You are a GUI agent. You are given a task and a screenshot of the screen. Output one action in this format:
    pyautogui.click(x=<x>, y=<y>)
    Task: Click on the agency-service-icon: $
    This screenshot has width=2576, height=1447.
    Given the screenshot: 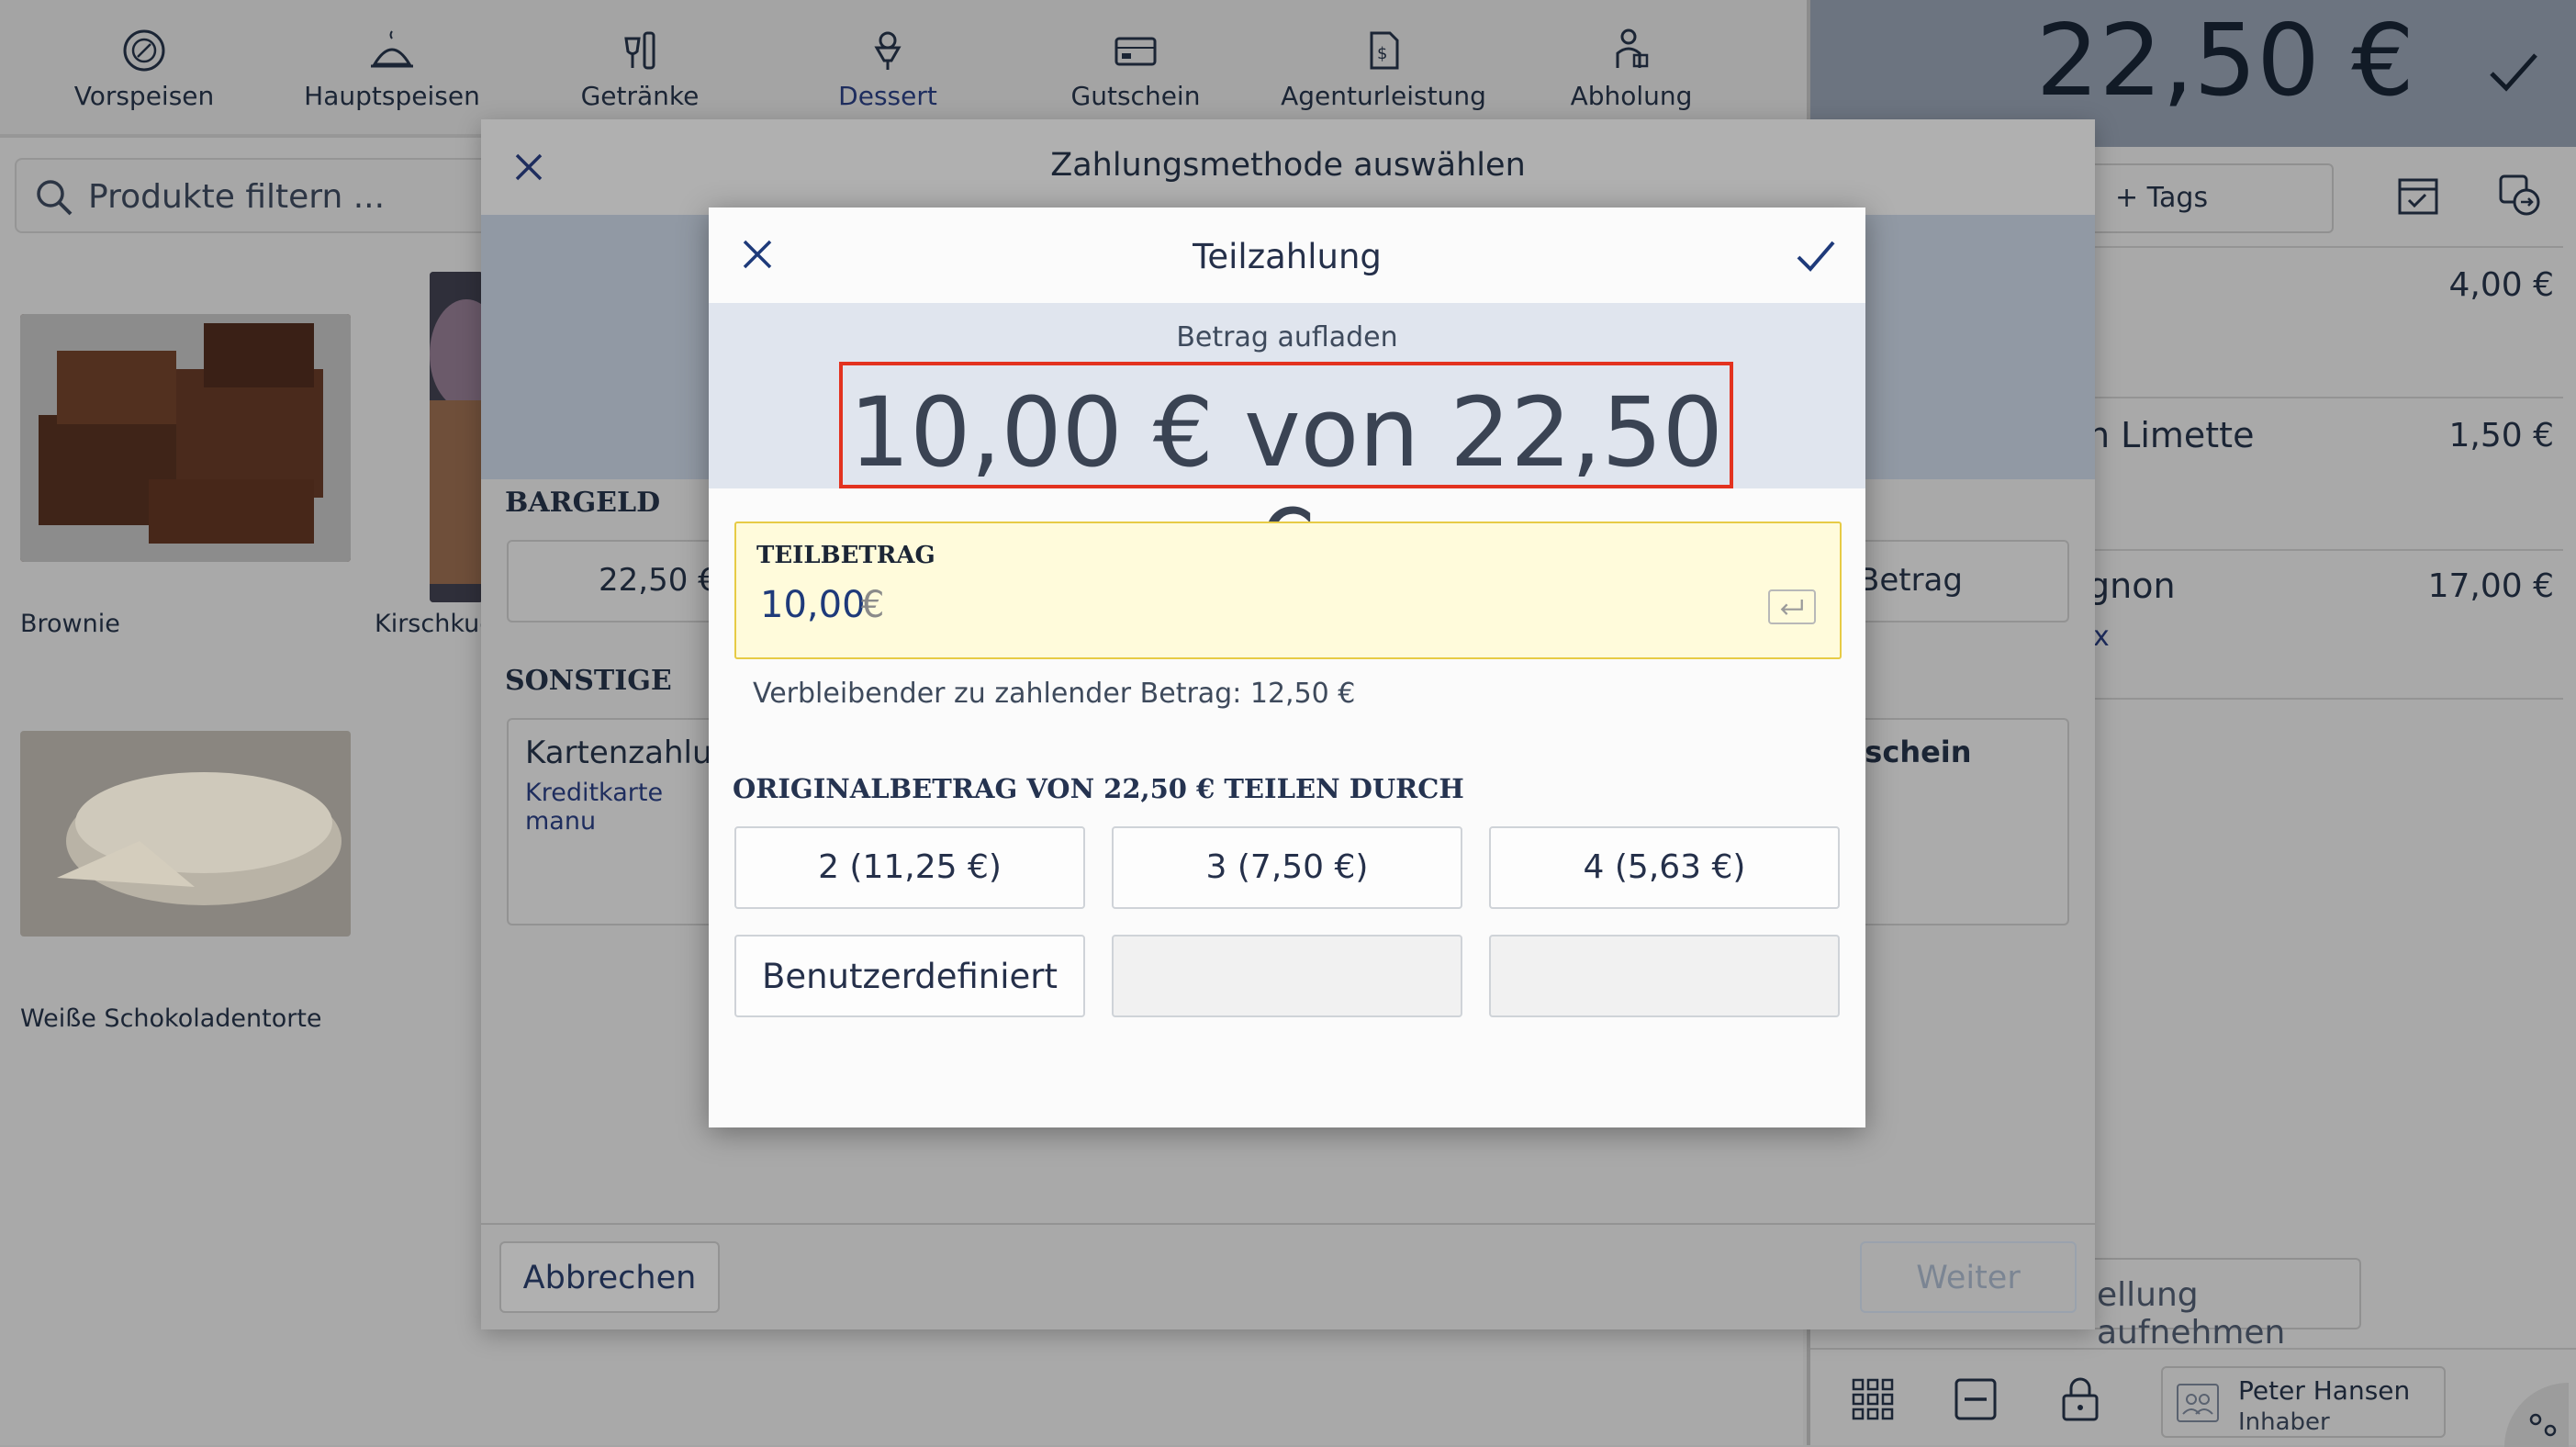 What is the action you would take?
    pyautogui.click(x=1384, y=51)
    